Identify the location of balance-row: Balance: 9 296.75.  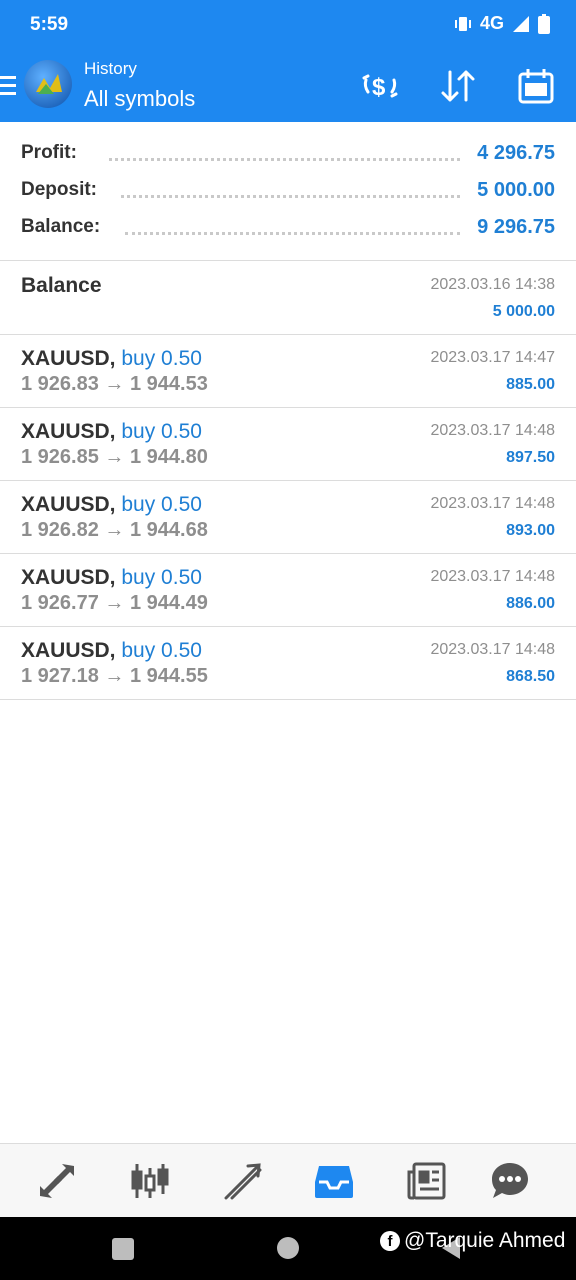
(288, 229).